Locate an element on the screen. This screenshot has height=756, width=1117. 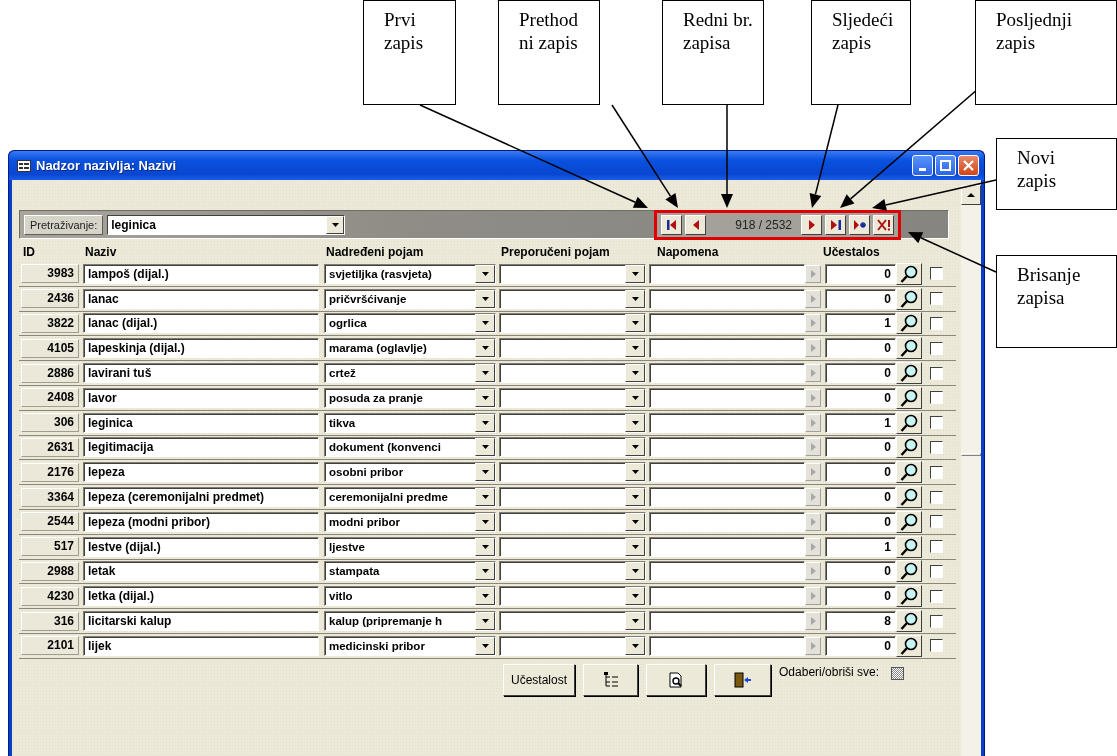
naziv-field: letka (dijal.) is located at coordinates (201, 596).